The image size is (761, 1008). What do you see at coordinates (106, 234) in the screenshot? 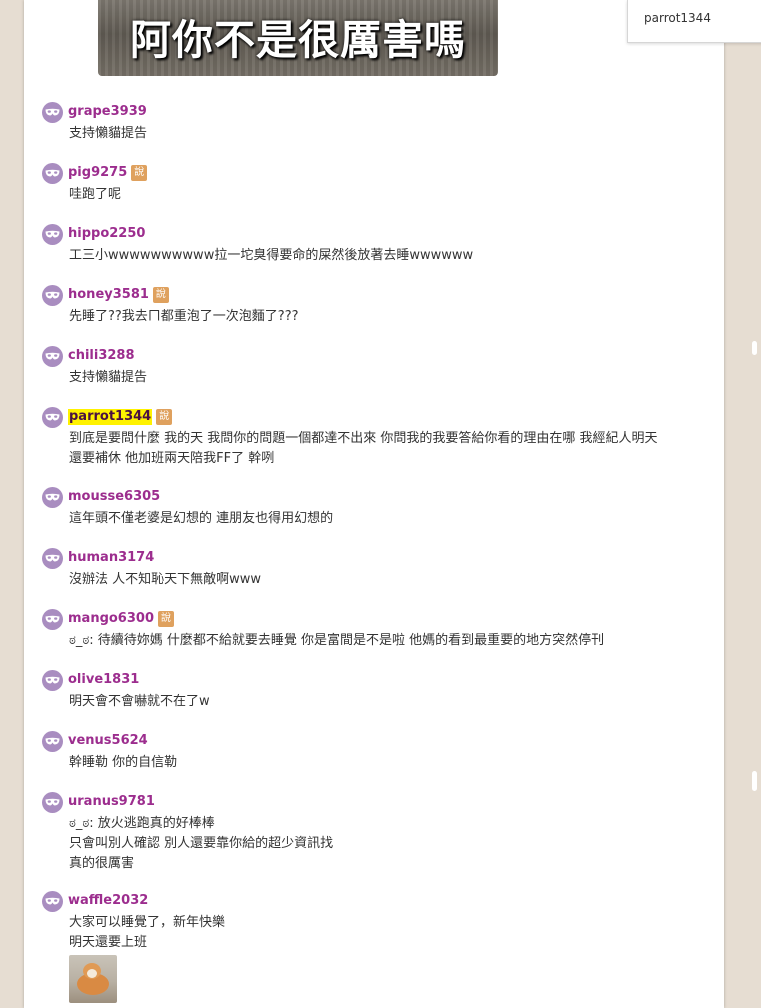
I see `comment-username: hippo2250` at bounding box center [106, 234].